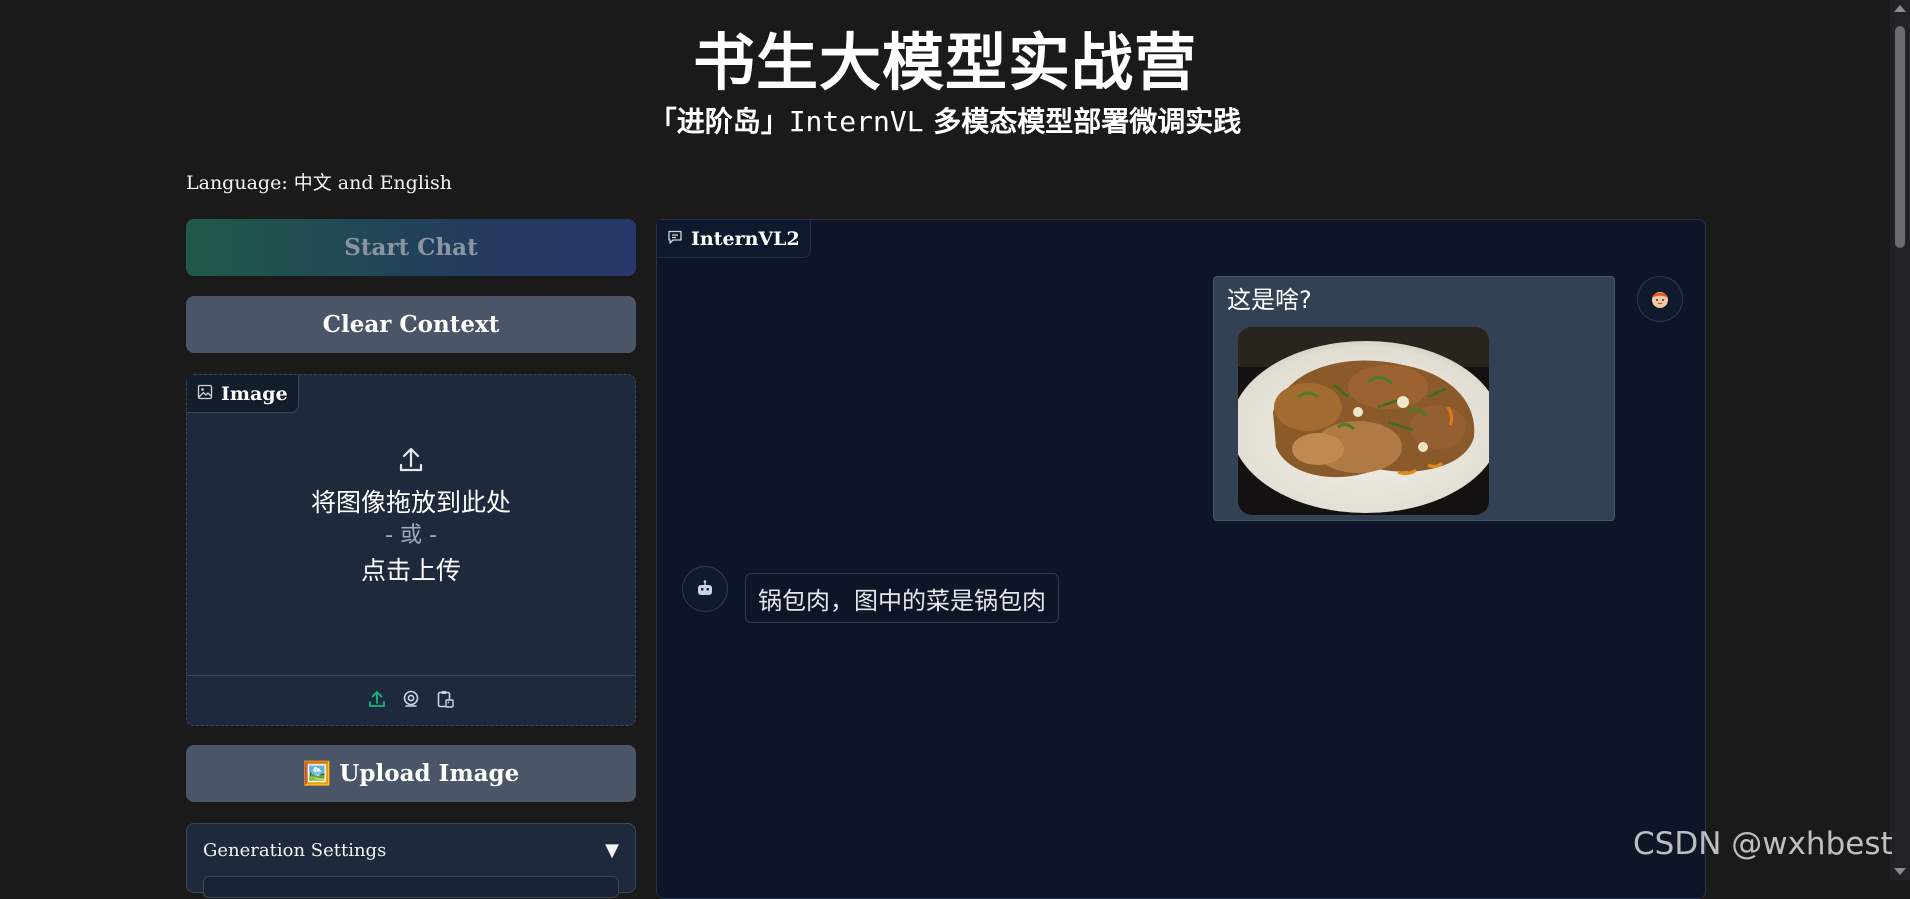 This screenshot has height=899, width=1910. Describe the element at coordinates (445, 701) in the screenshot. I see `clipboard-icon` at that location.